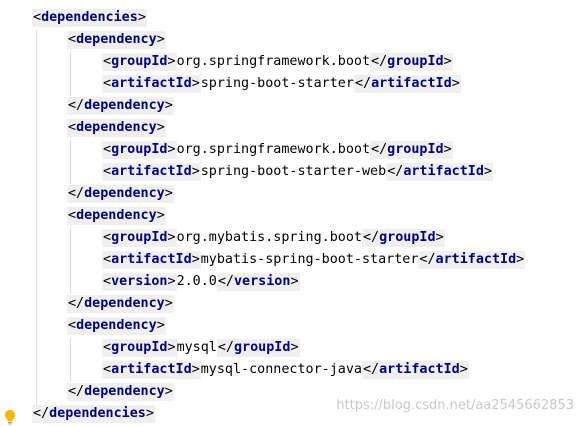 The width and height of the screenshot is (584, 426). Describe the element at coordinates (281, 369) in the screenshot. I see `tag-value: mysql-connector-java` at that location.